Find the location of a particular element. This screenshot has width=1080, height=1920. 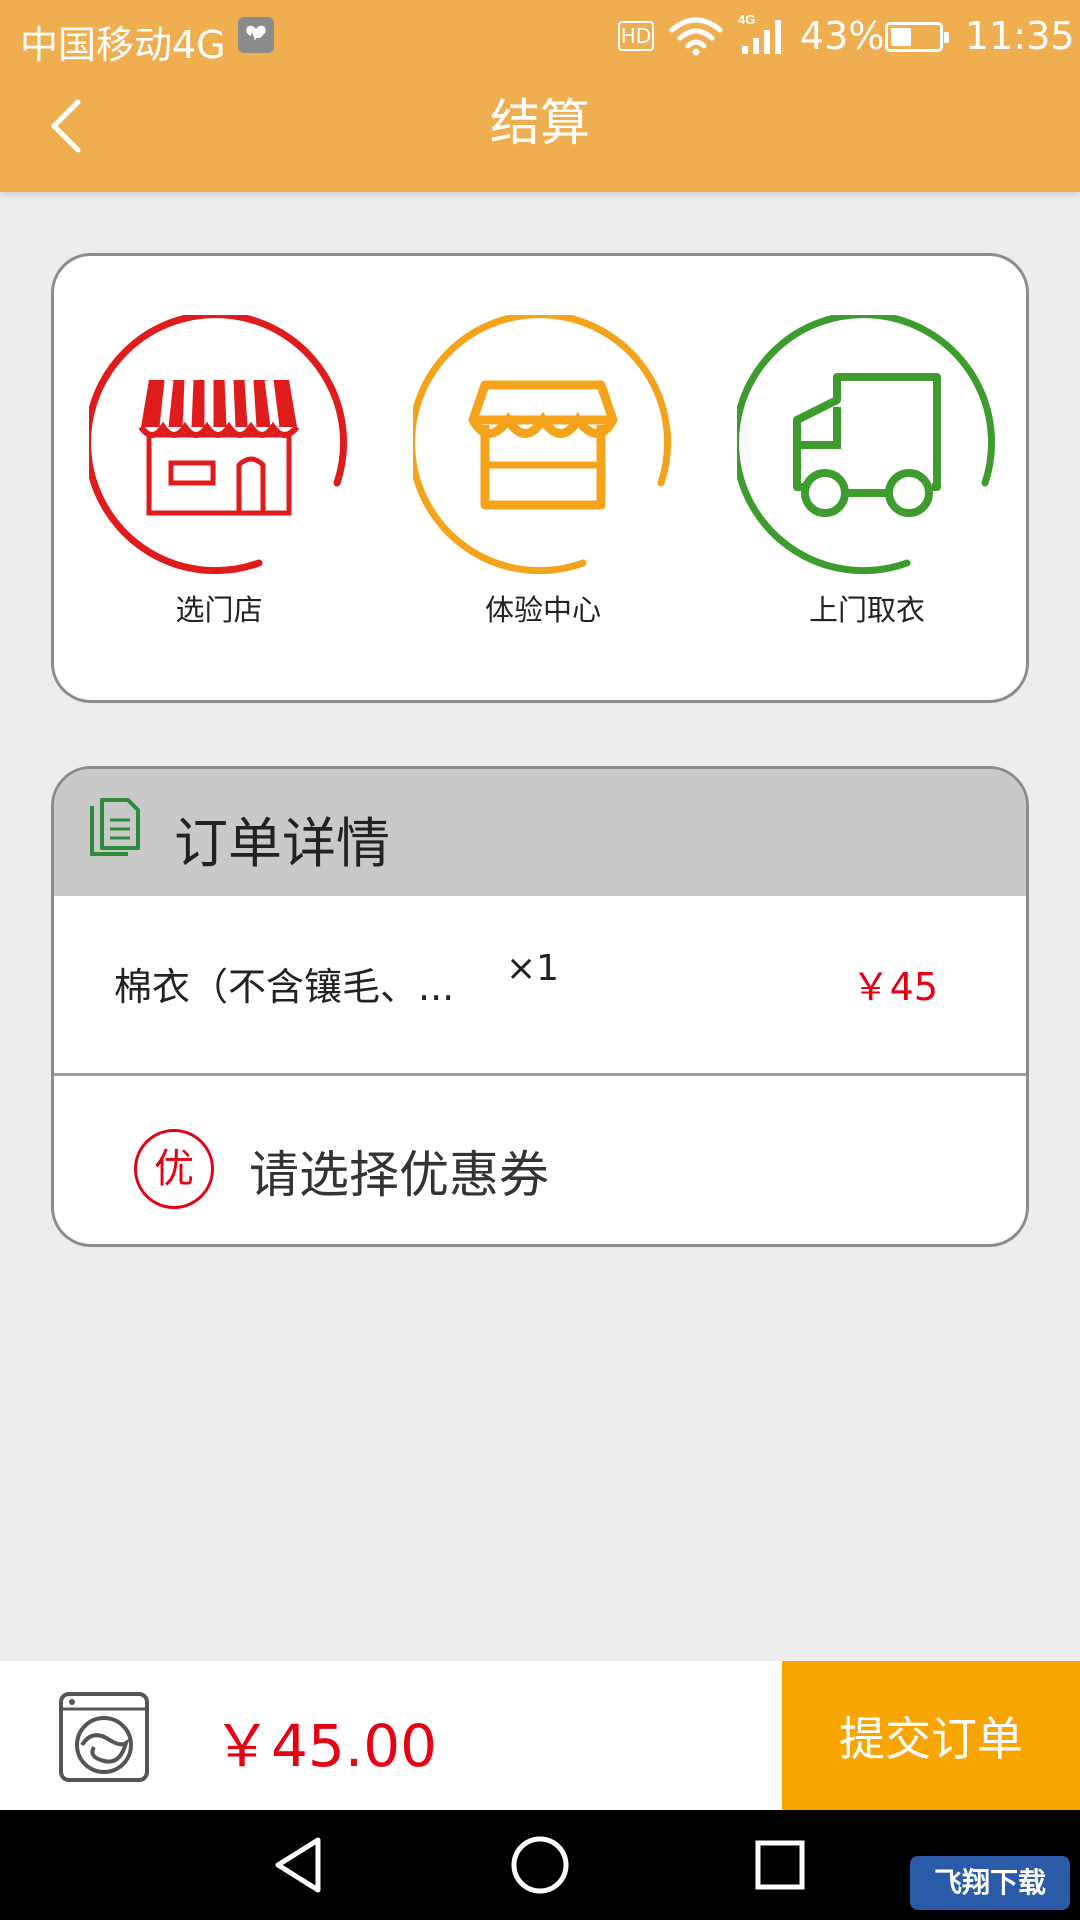

status-bar: 中国移动4G HD 4G 43% 11:35 is located at coordinates (540, 36).